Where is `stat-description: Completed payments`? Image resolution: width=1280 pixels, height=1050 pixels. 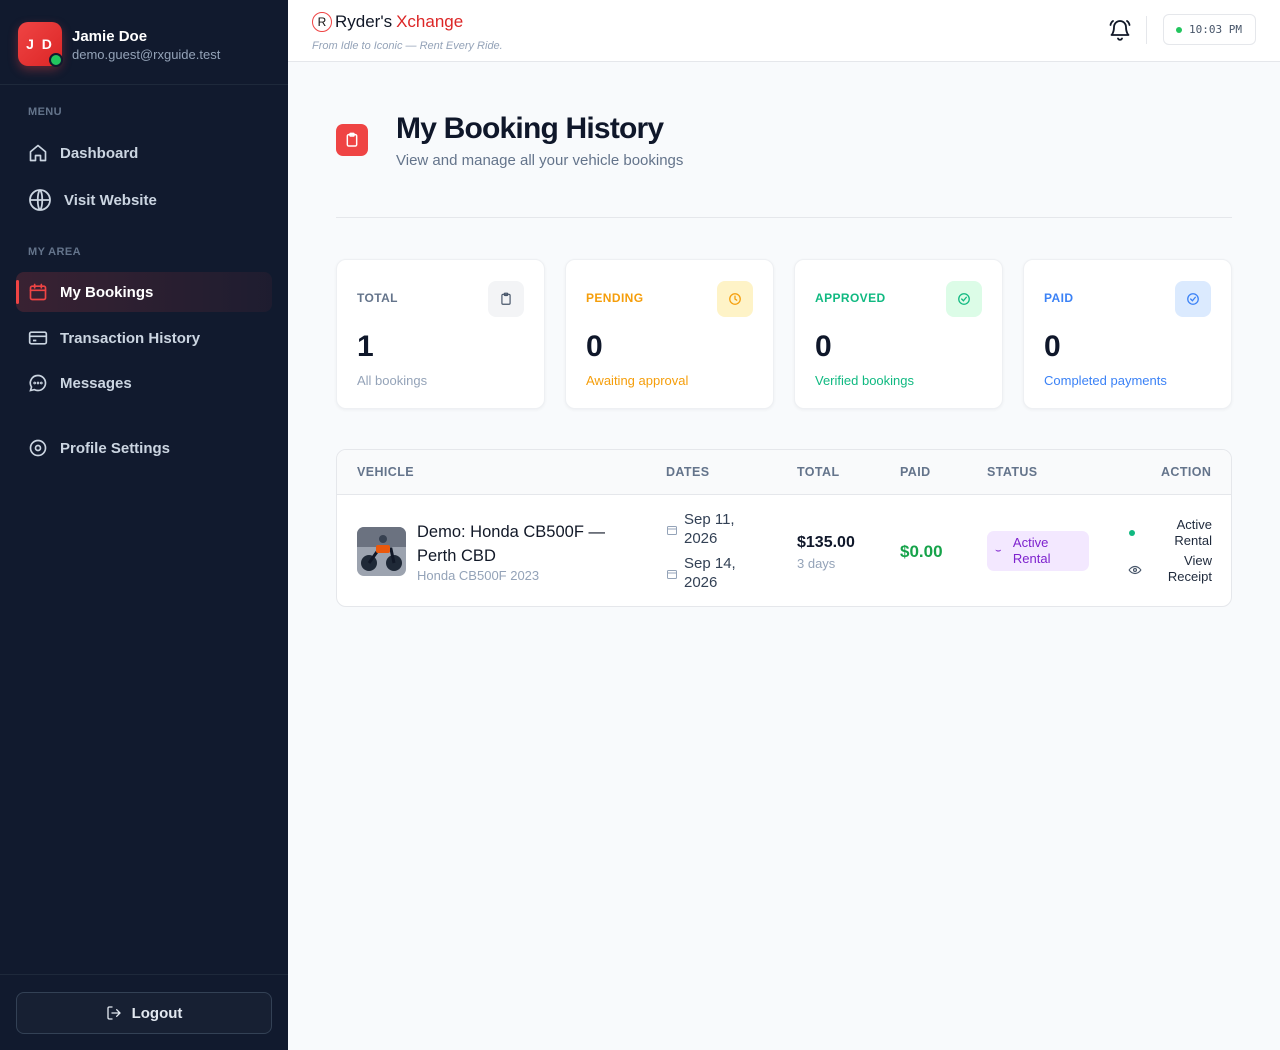
stat-description: Completed payments is located at coordinates (1105, 380).